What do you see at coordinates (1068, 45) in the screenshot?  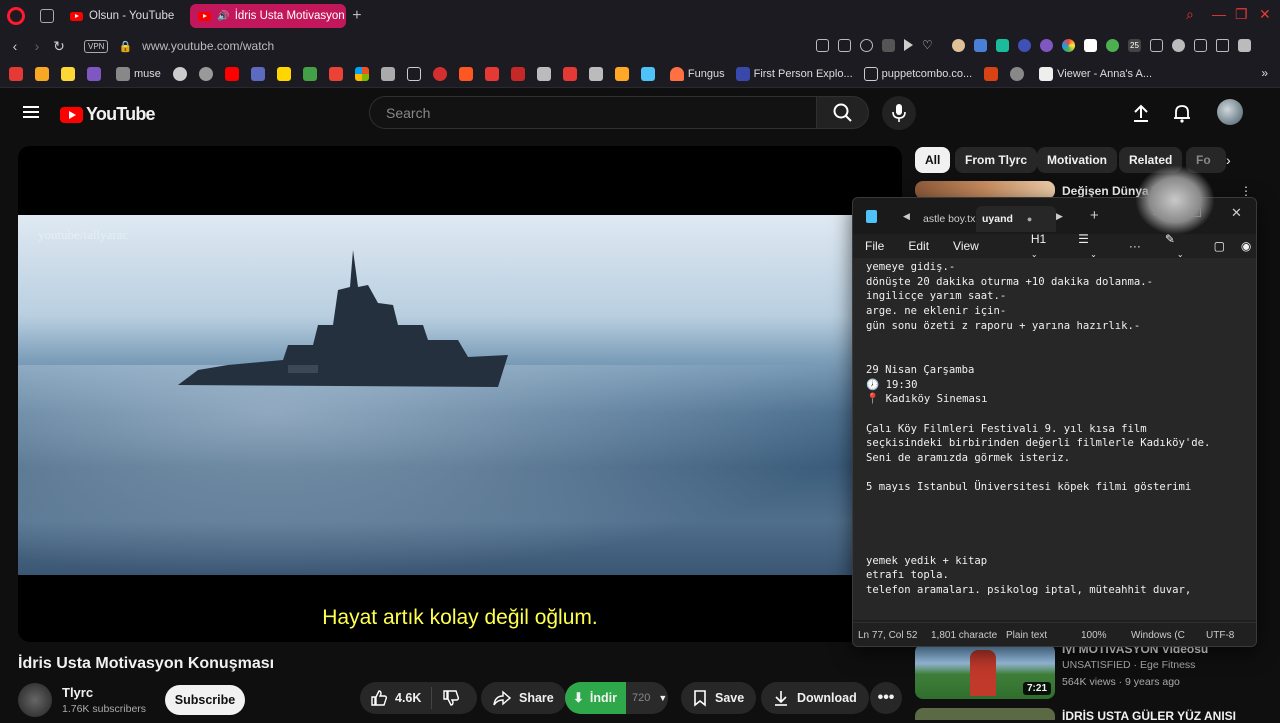 I see `extension-6-icon` at bounding box center [1068, 45].